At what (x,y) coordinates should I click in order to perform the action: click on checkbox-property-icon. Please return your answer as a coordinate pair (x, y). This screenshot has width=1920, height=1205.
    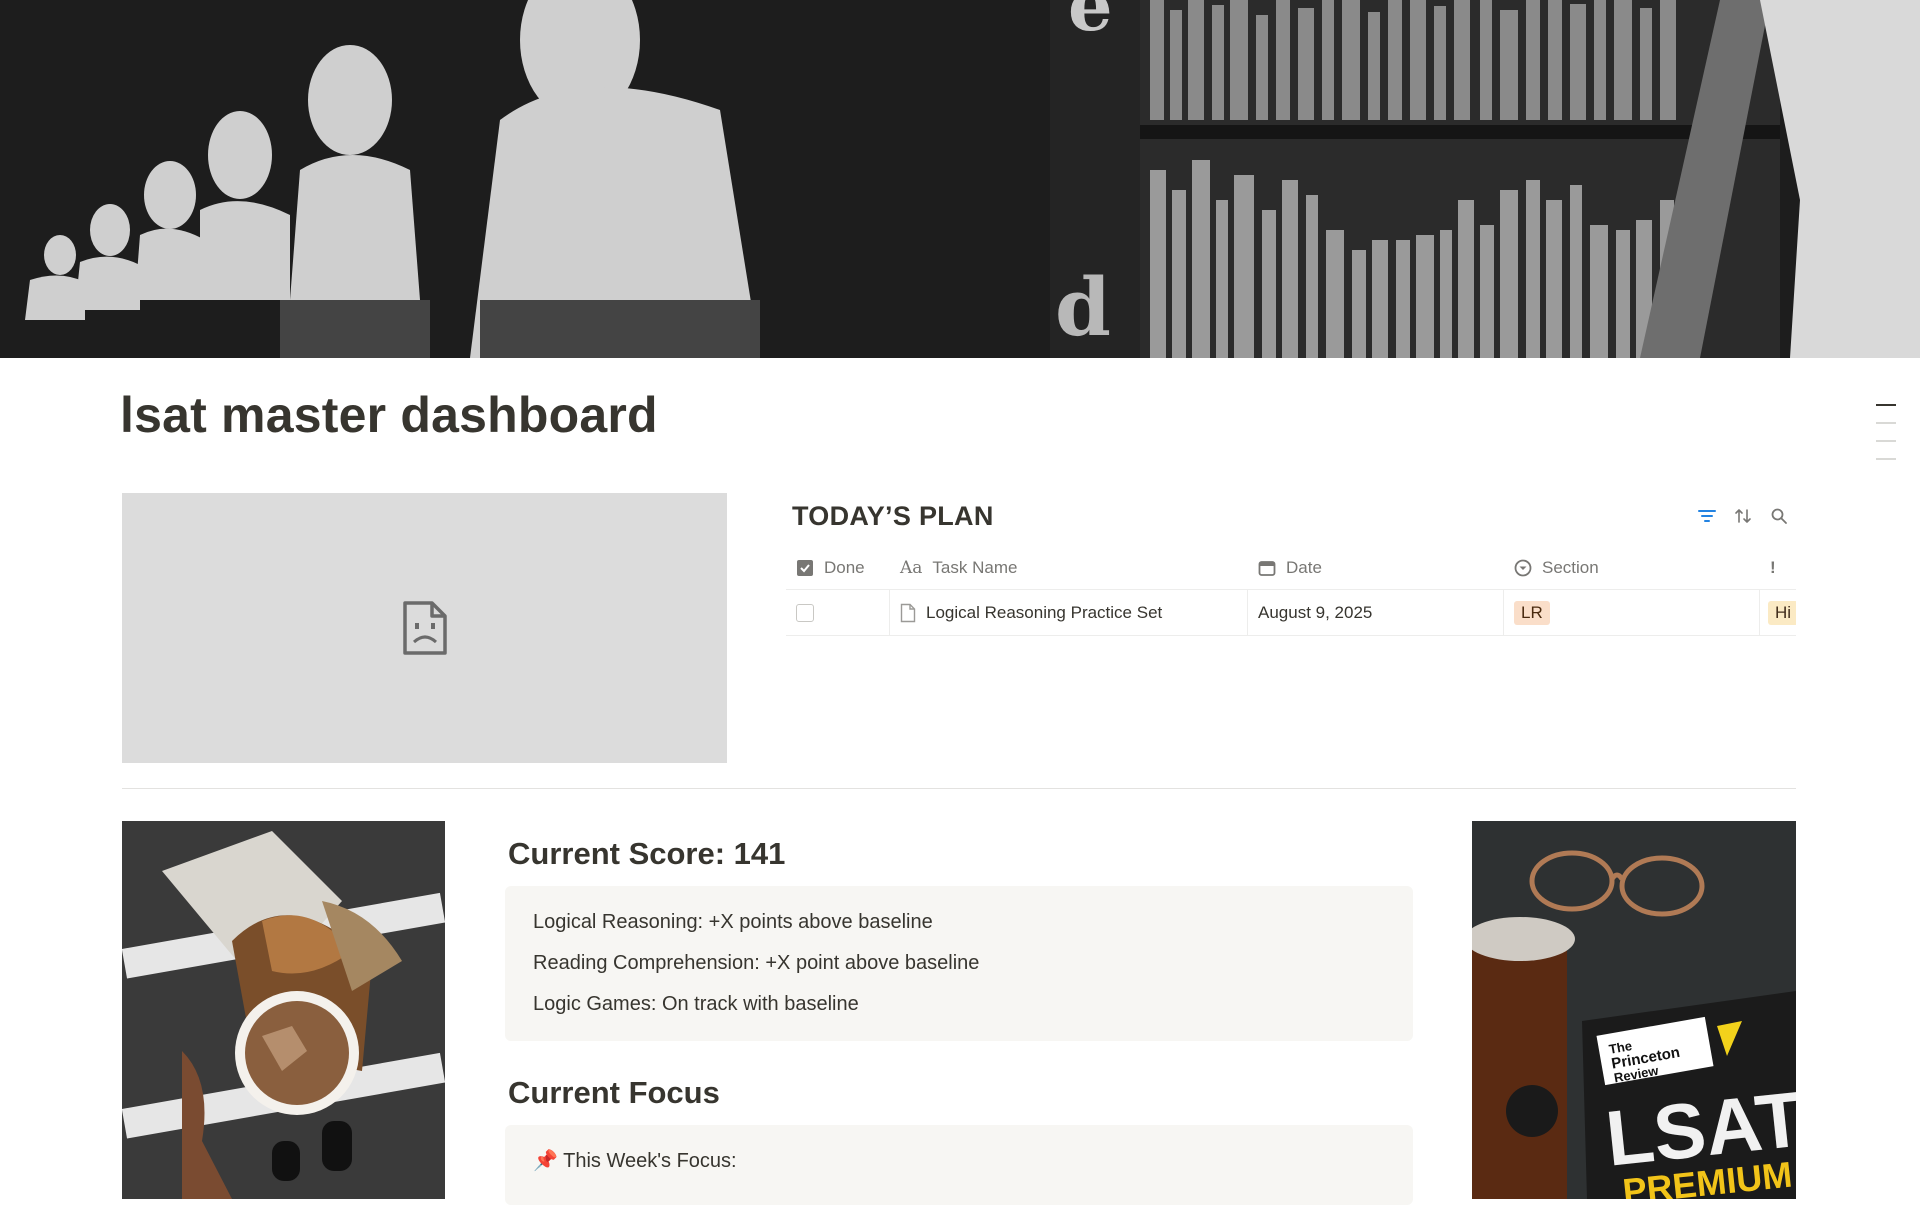
    Looking at the image, I should click on (805, 567).